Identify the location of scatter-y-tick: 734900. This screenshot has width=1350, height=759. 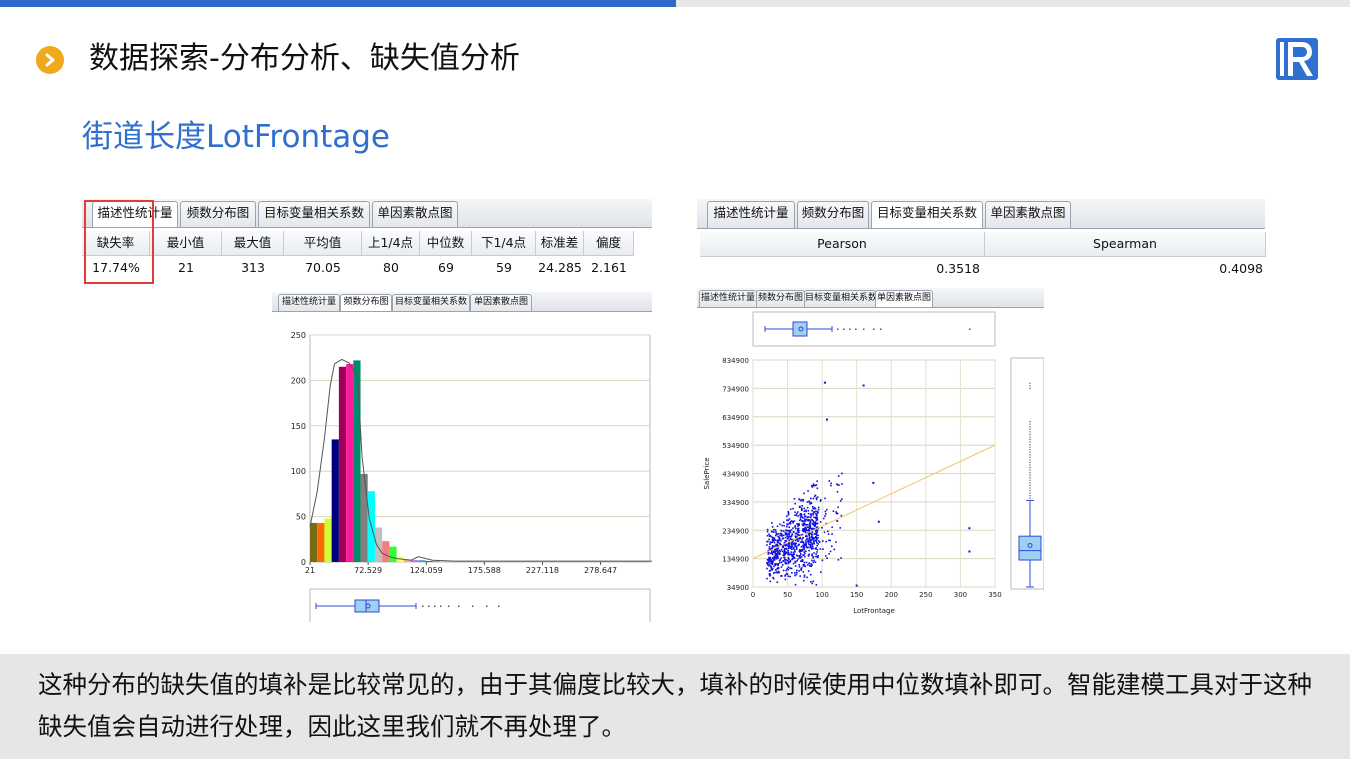
(735, 389).